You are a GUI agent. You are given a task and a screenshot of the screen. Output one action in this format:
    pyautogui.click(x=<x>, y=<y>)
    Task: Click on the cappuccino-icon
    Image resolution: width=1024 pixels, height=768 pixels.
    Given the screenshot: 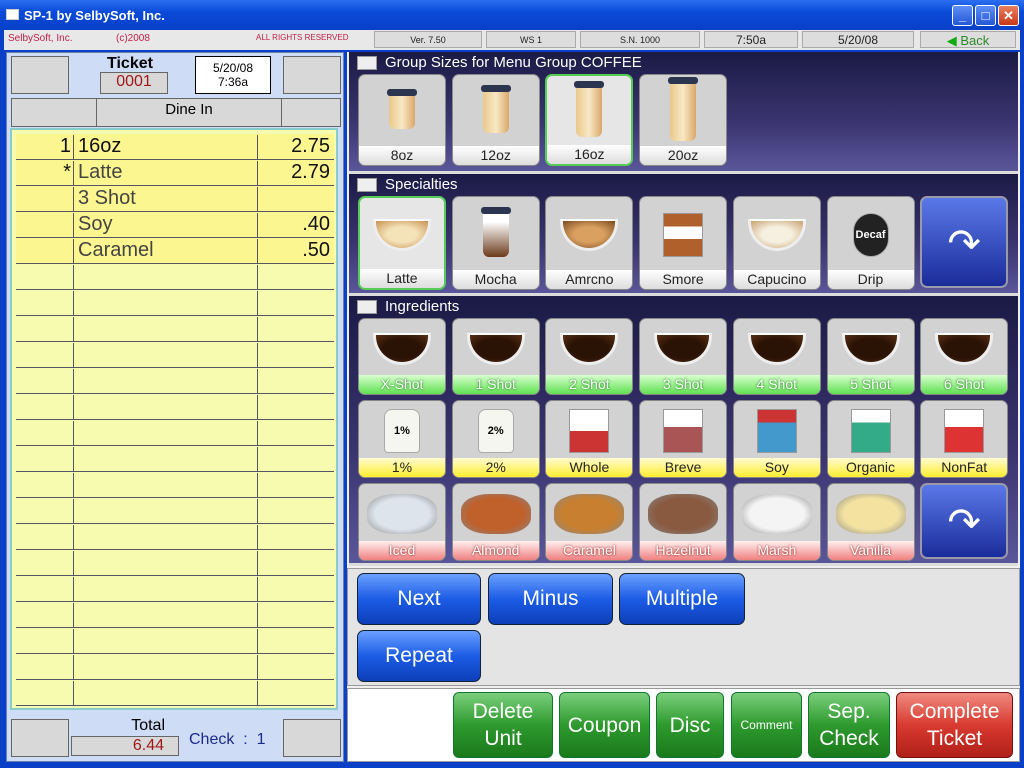 What is the action you would take?
    pyautogui.click(x=777, y=235)
    